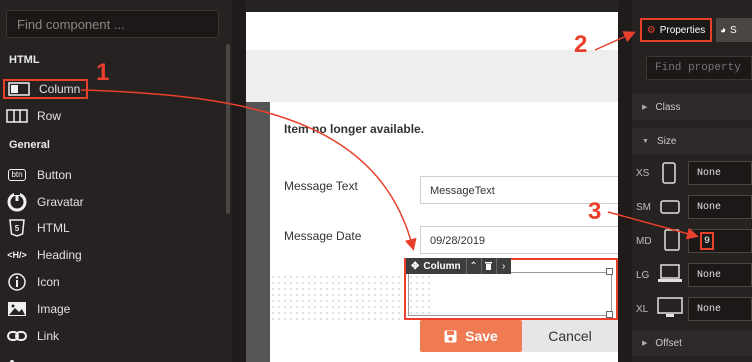 This screenshot has width=752, height=362. Describe the element at coordinates (720, 275) in the screenshot. I see `size-select-lg: None` at that location.